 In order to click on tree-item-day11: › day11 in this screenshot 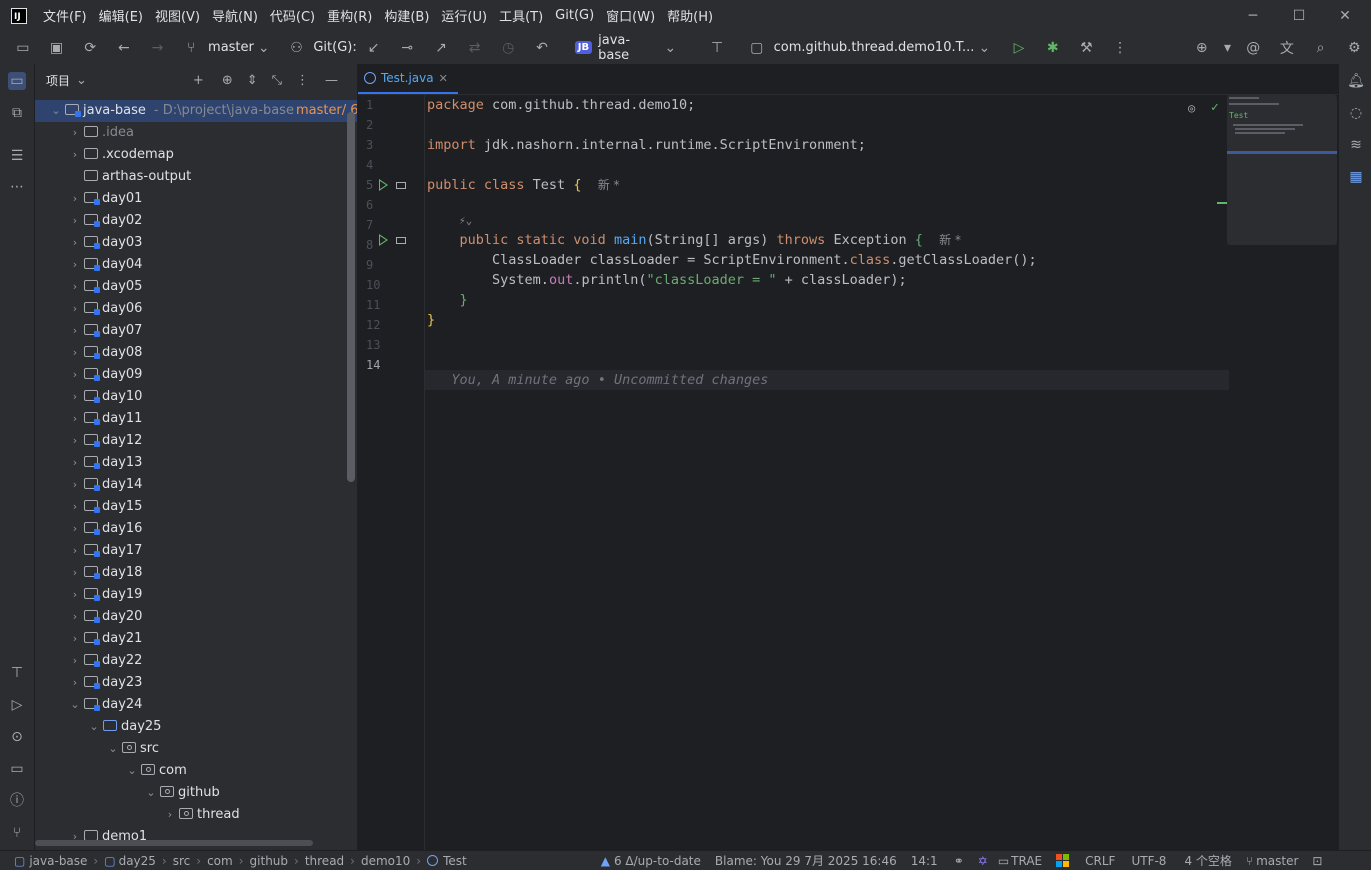, I will do `click(196, 419)`.